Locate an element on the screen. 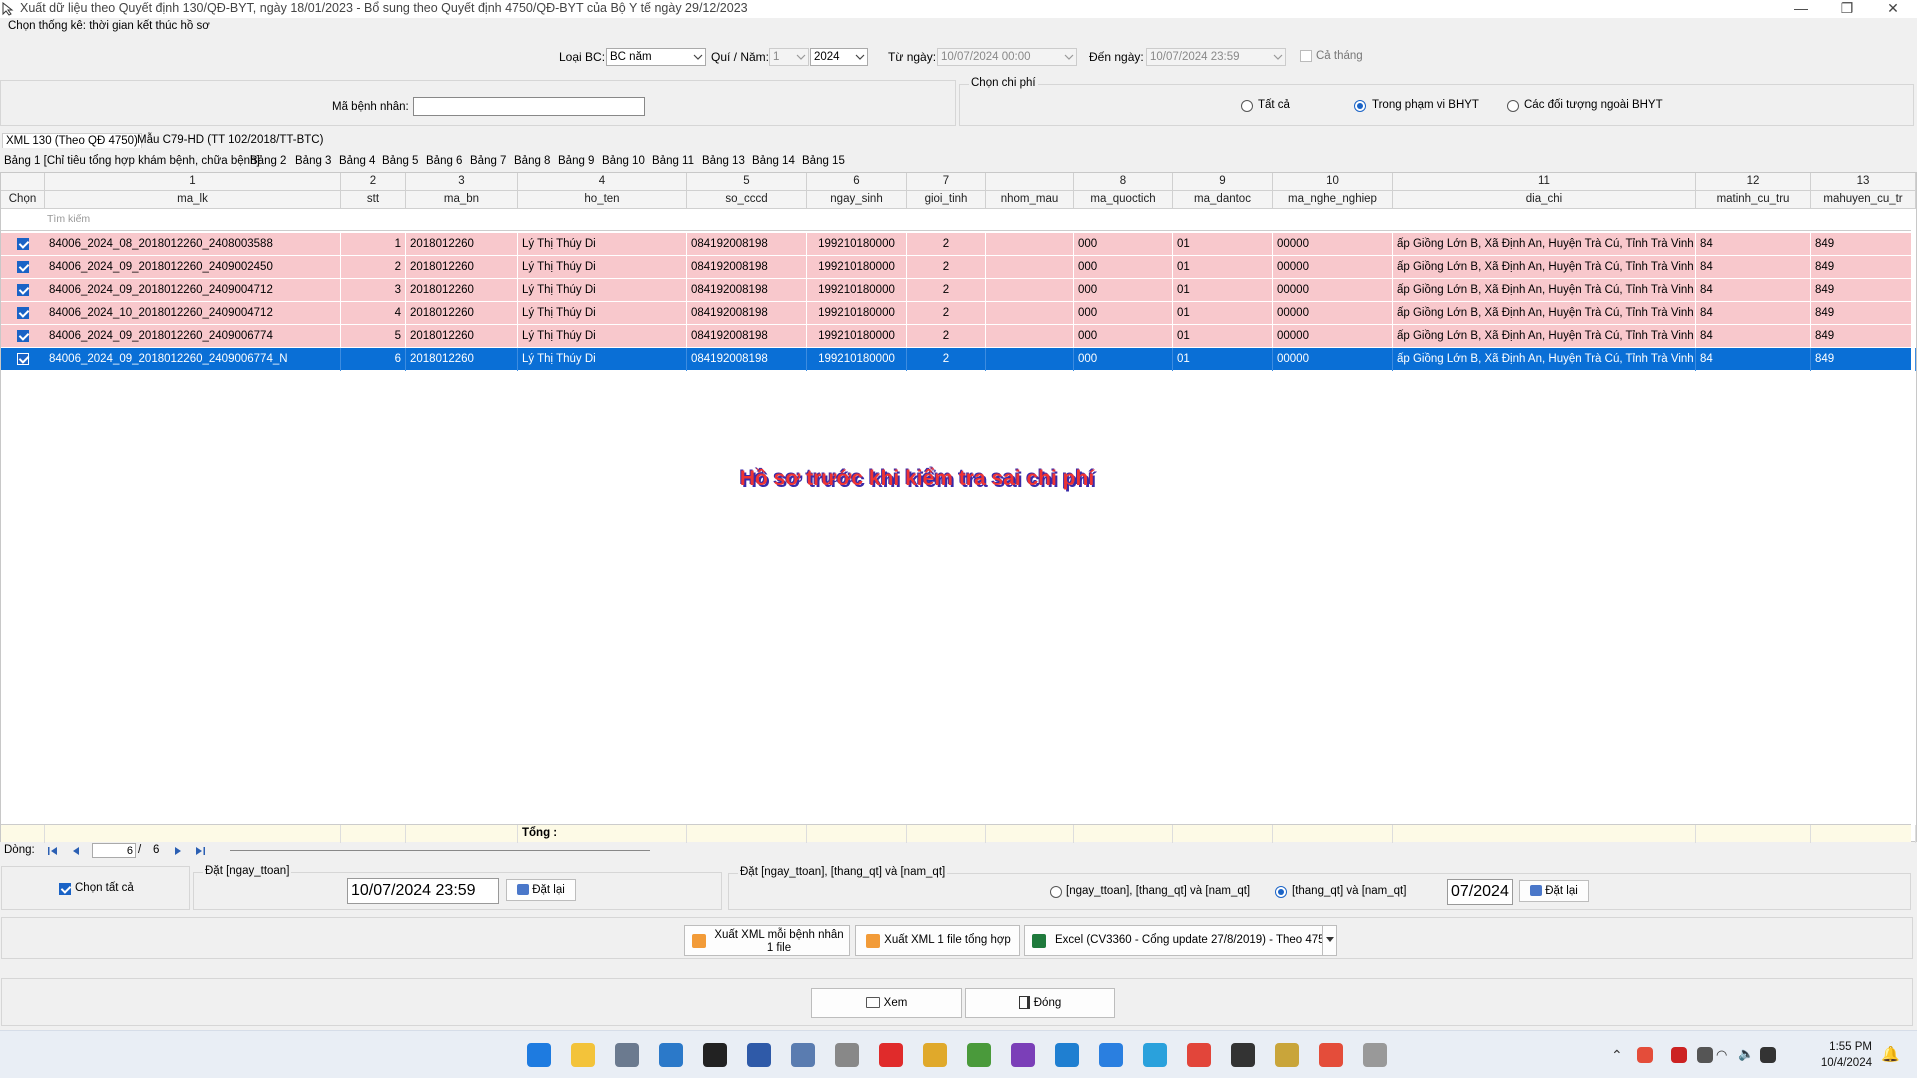 This screenshot has height=1078, width=1917. den-ngay-picker: 10/07/2024 23:59 is located at coordinates (1216, 57).